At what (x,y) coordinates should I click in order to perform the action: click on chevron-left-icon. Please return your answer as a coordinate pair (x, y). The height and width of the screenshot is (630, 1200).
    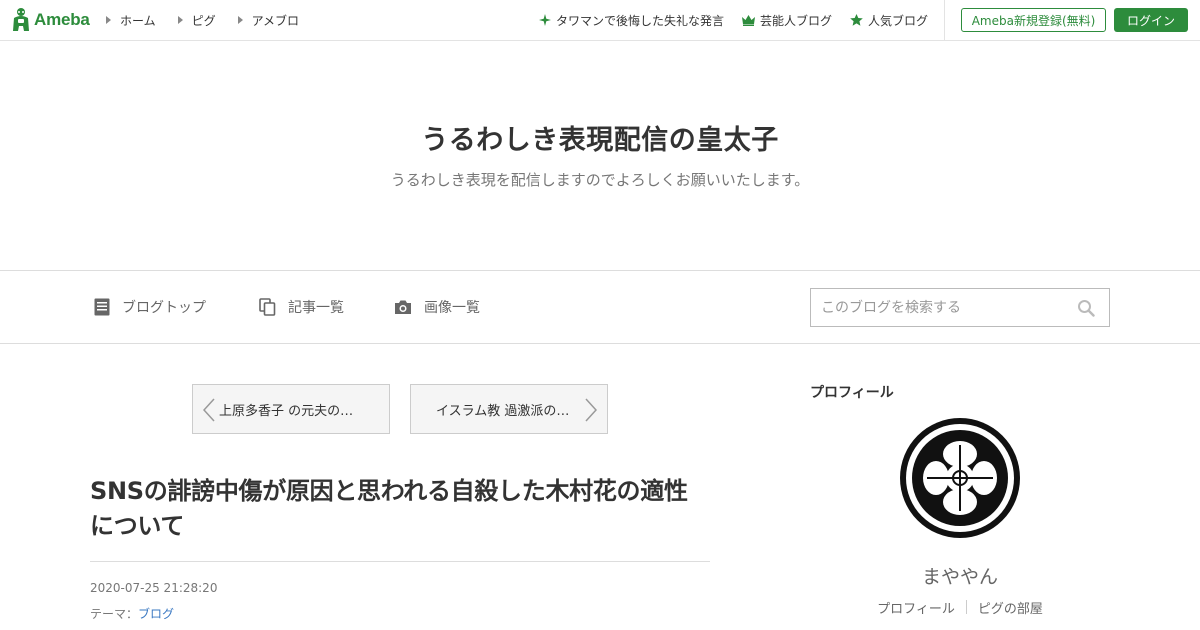
    Looking at the image, I should click on (209, 410).